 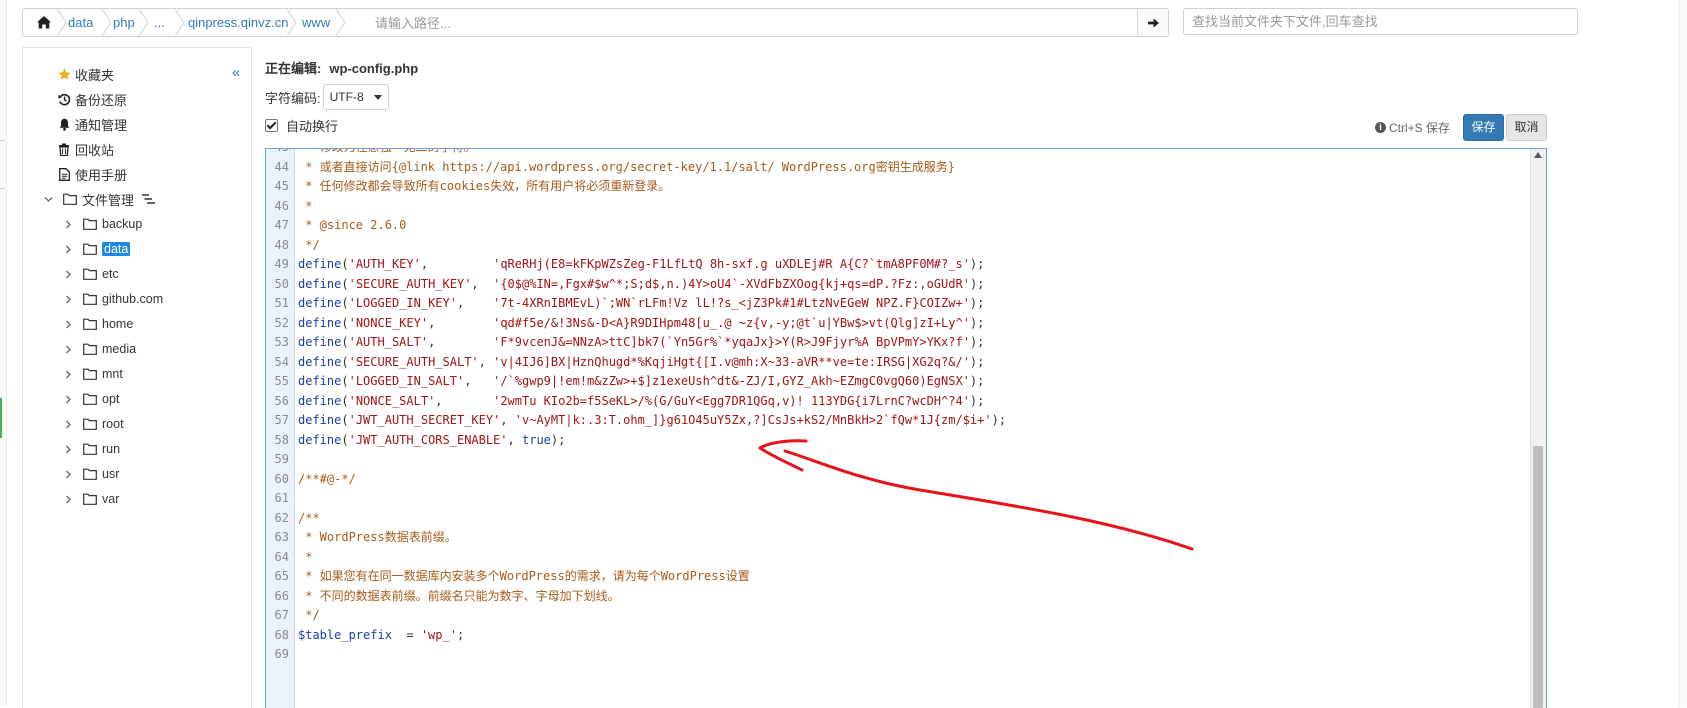 I want to click on breadcrumb-site: qinpress.qinvz.cn, so click(x=238, y=22).